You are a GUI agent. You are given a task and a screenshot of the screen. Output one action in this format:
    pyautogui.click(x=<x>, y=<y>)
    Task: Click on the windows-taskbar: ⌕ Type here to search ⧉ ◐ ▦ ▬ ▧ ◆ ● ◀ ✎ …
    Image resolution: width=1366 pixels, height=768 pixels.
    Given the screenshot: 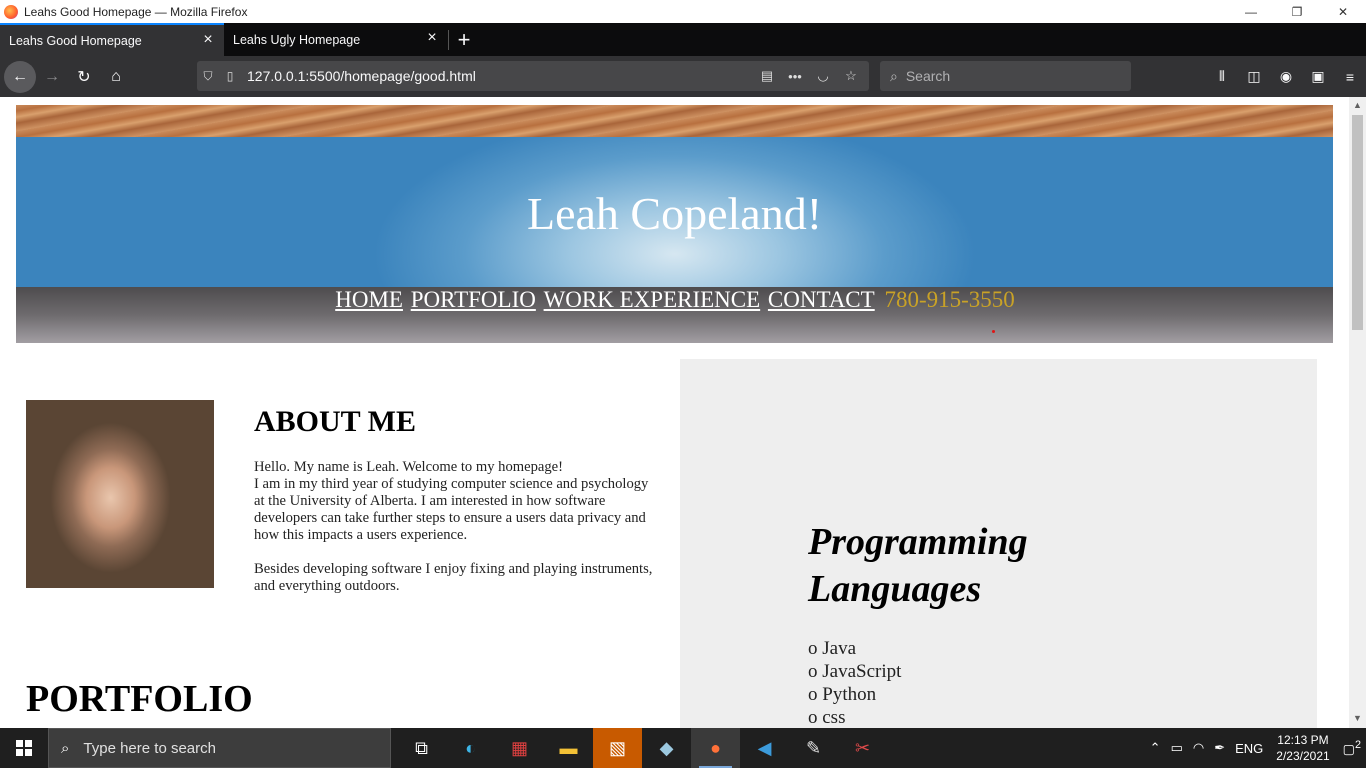 What is the action you would take?
    pyautogui.click(x=683, y=748)
    